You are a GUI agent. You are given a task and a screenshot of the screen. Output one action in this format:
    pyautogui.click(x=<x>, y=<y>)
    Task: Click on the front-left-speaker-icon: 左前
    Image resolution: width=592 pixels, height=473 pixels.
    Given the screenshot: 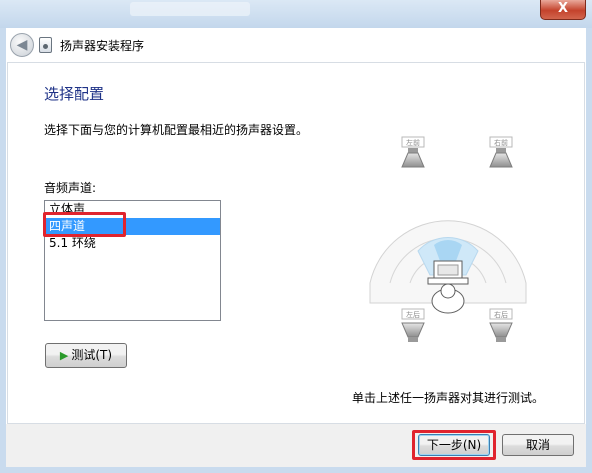 What is the action you would take?
    pyautogui.click(x=413, y=152)
    